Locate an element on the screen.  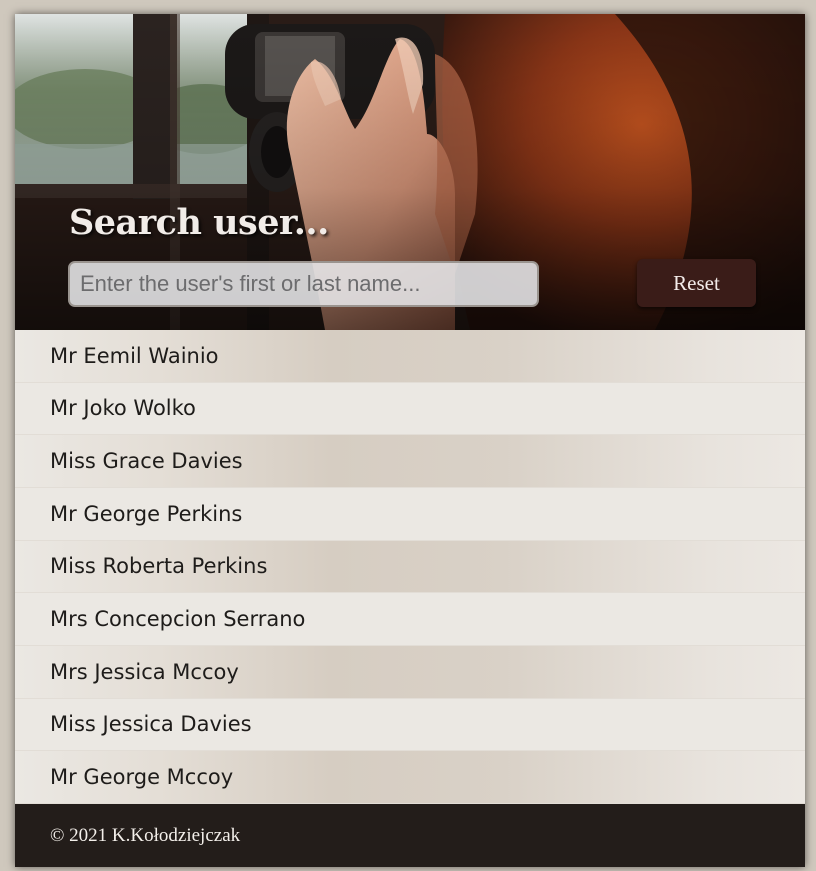
user-list-item: Miss Grace Davies is located at coordinates (410, 461).